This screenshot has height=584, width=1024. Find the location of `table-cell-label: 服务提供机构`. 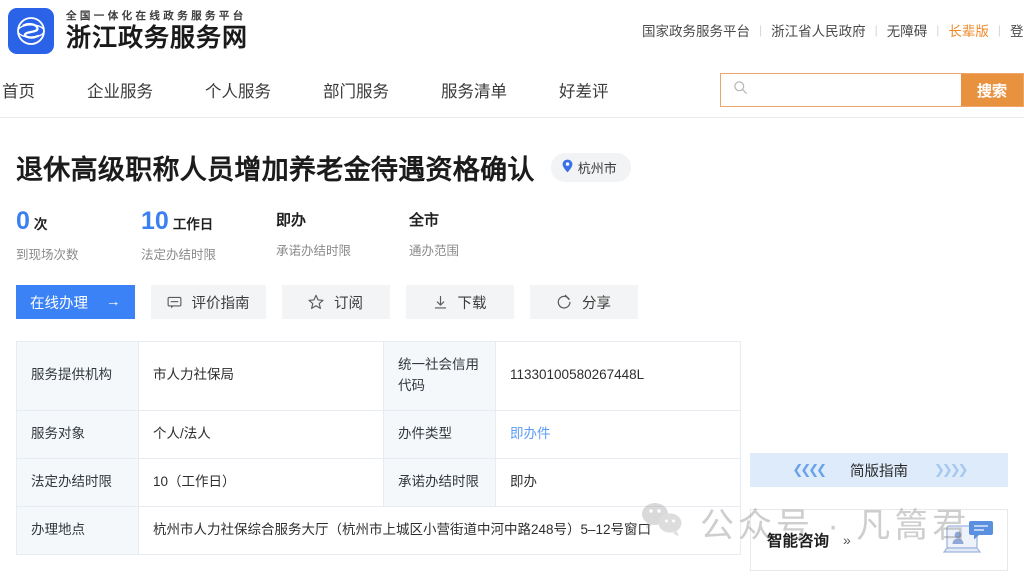

table-cell-label: 服务提供机构 is located at coordinates (77, 376).